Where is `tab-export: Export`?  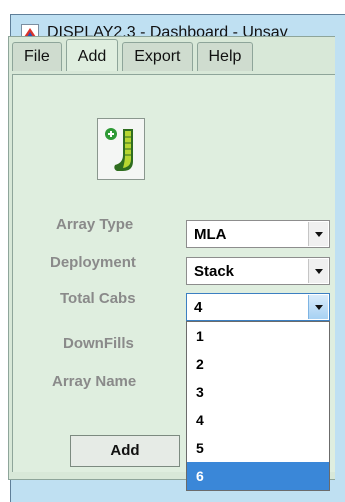 tab-export: Export is located at coordinates (157, 56).